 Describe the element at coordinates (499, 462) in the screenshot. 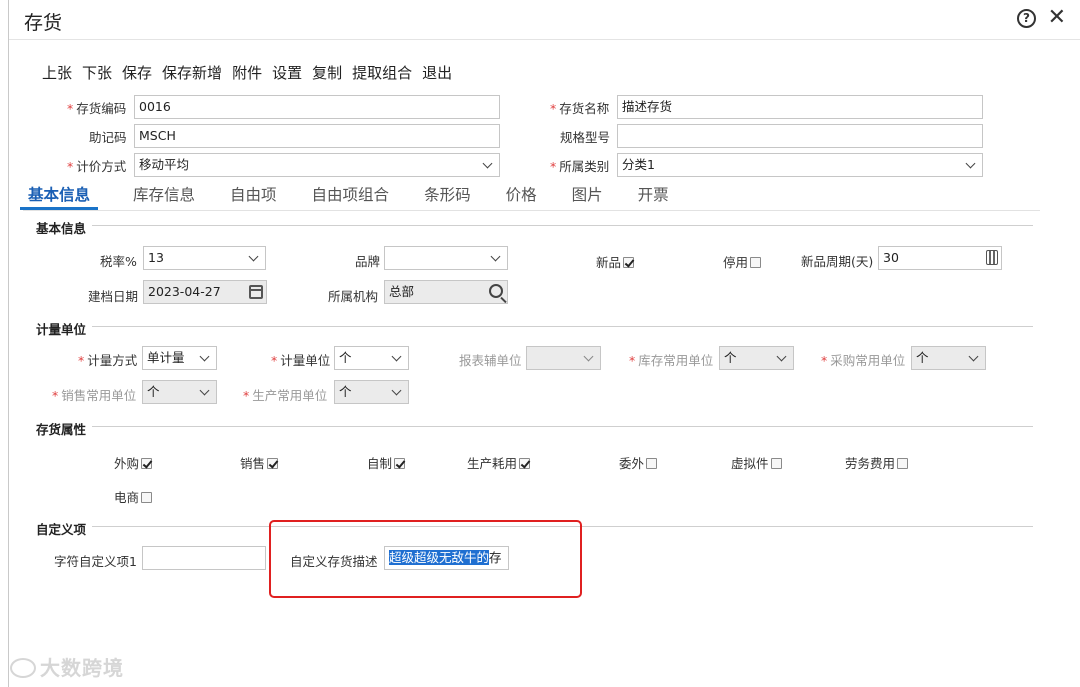

I see `attr-production-use: 生产耗用` at that location.